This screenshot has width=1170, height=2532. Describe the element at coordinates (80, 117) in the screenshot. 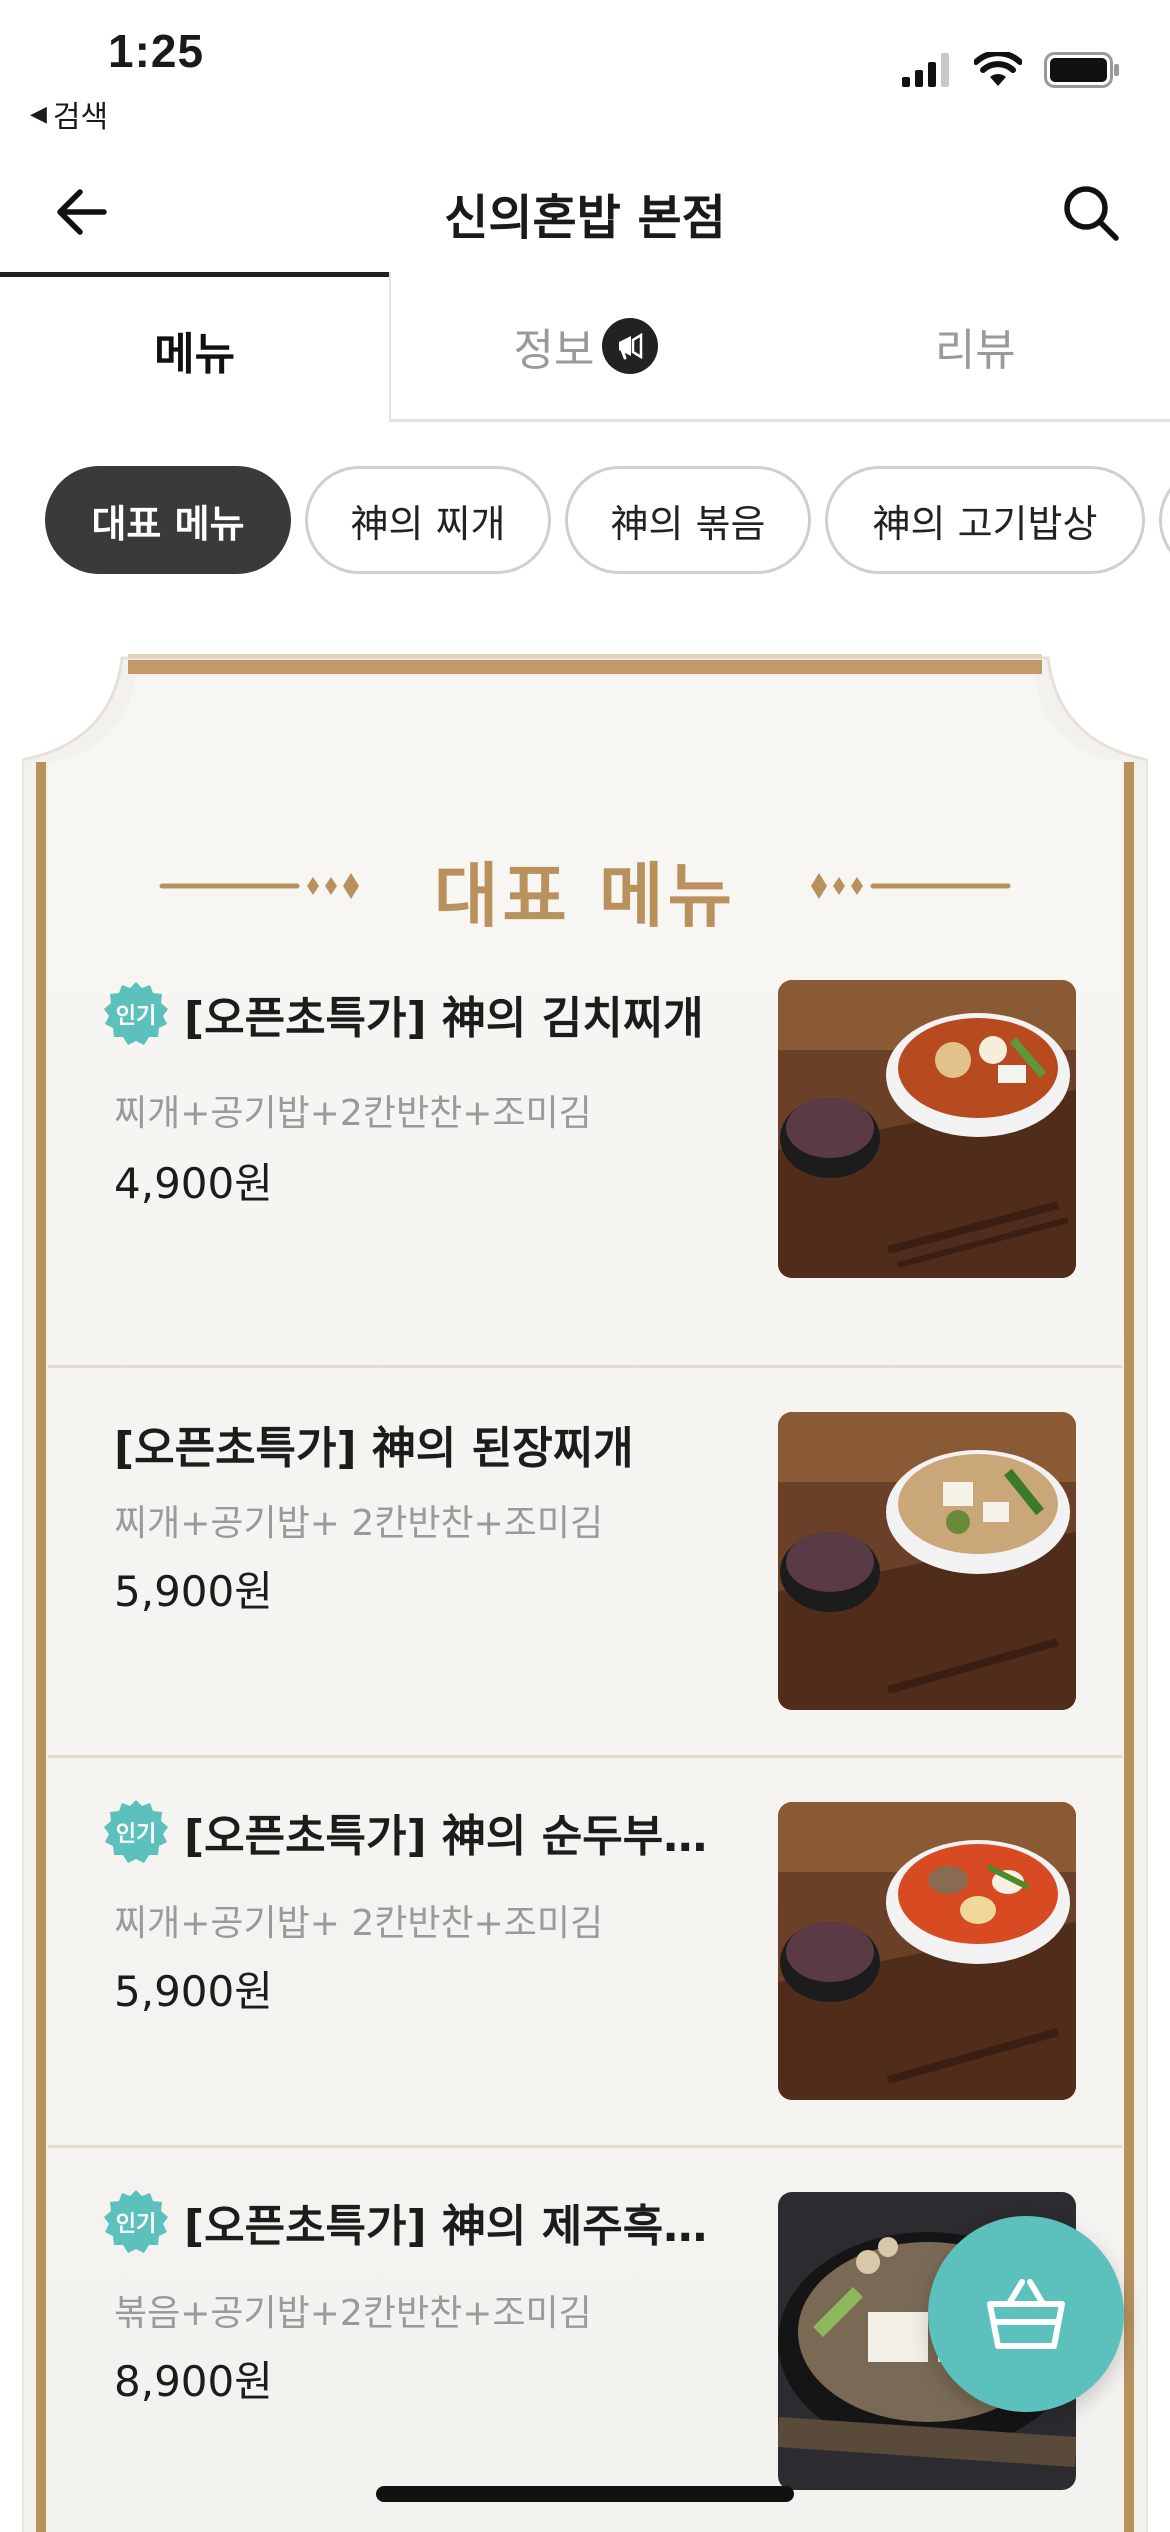

I see `status-back-label: 검색` at that location.